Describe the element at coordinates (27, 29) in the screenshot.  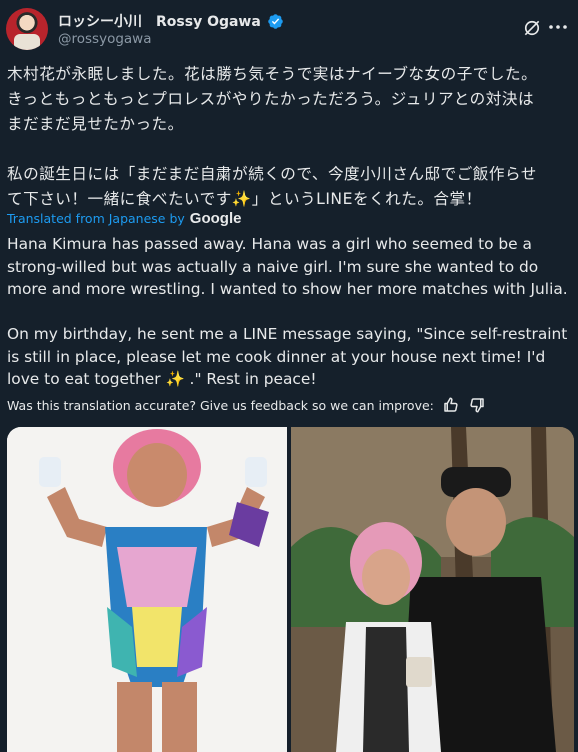
I see `author-avatar` at that location.